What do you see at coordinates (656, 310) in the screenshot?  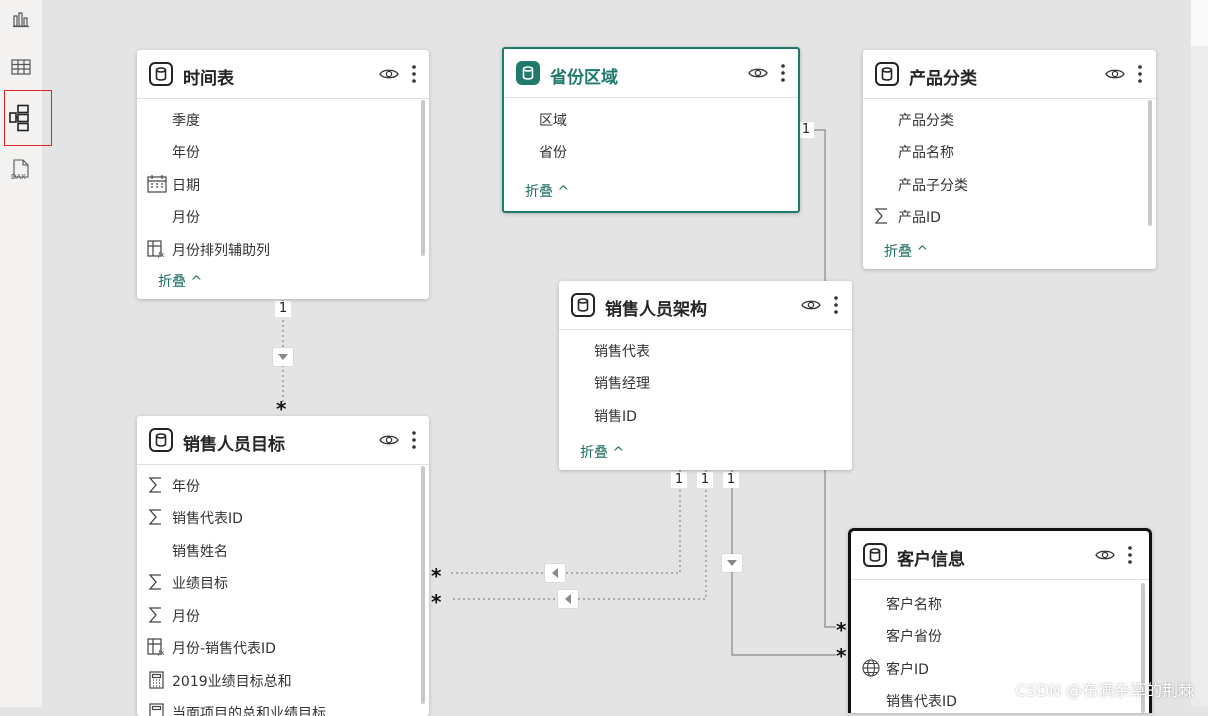 I see `table-title: 销售人员架构` at bounding box center [656, 310].